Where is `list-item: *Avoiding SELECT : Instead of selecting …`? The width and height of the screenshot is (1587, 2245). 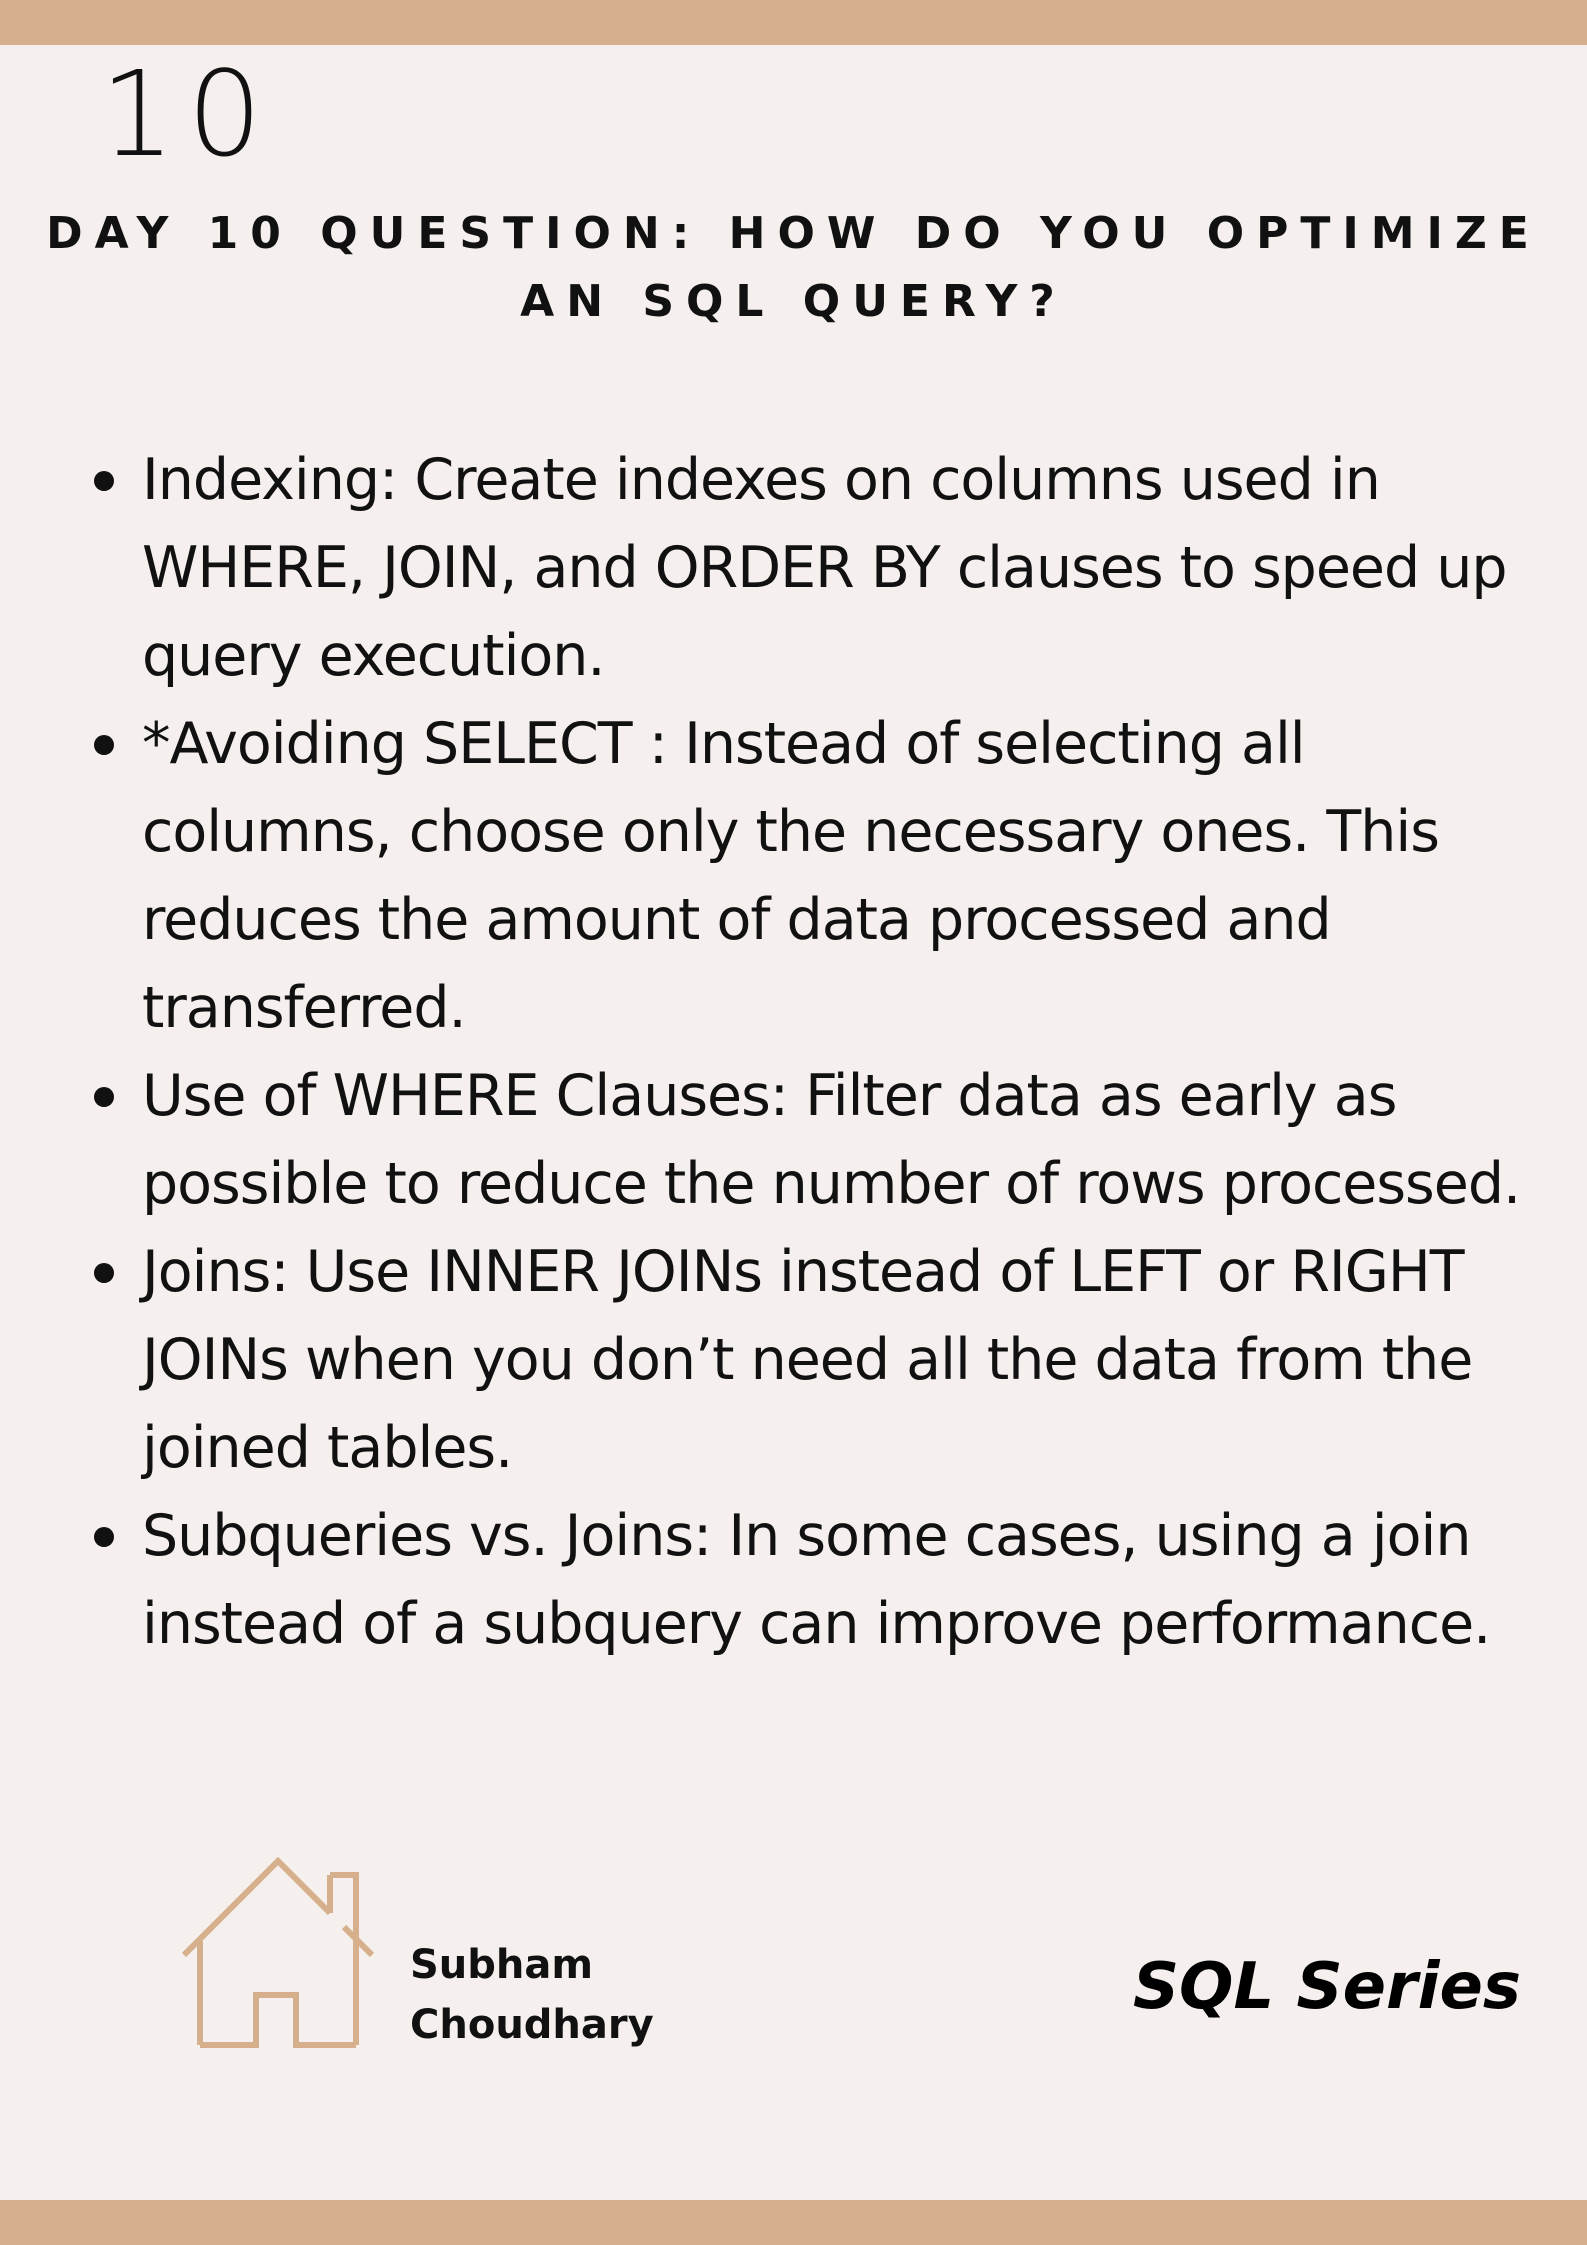 list-item: *Avoiding SELECT : Instead of selecting … is located at coordinates (830, 876).